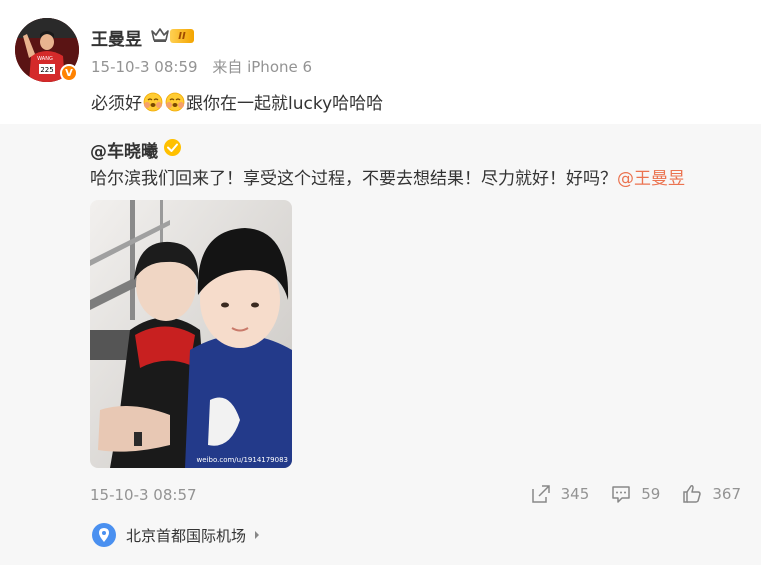  Describe the element at coordinates (285, 104) in the screenshot. I see `post-text-end: 跟你在一起就lucky哈哈哈` at that location.